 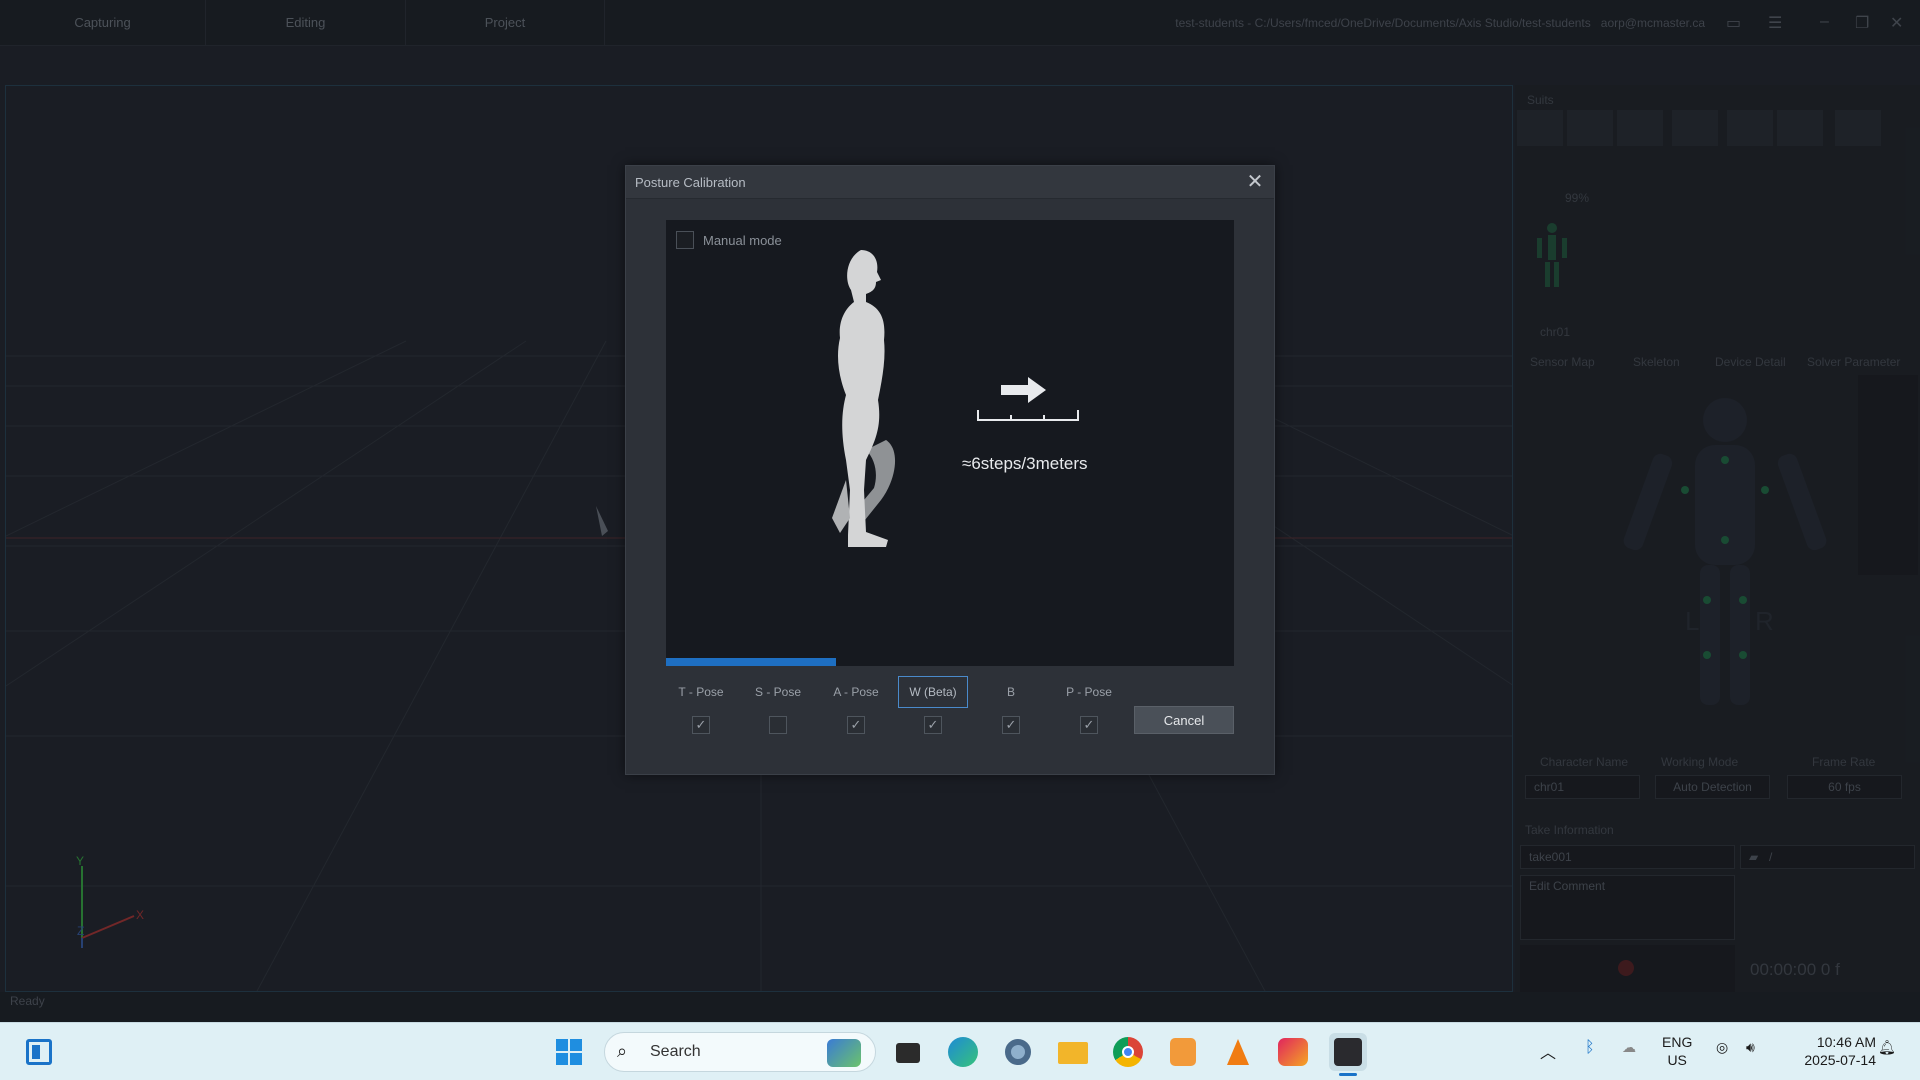 What do you see at coordinates (856, 725) in the screenshot?
I see `pose-a-checkbox: ✓` at bounding box center [856, 725].